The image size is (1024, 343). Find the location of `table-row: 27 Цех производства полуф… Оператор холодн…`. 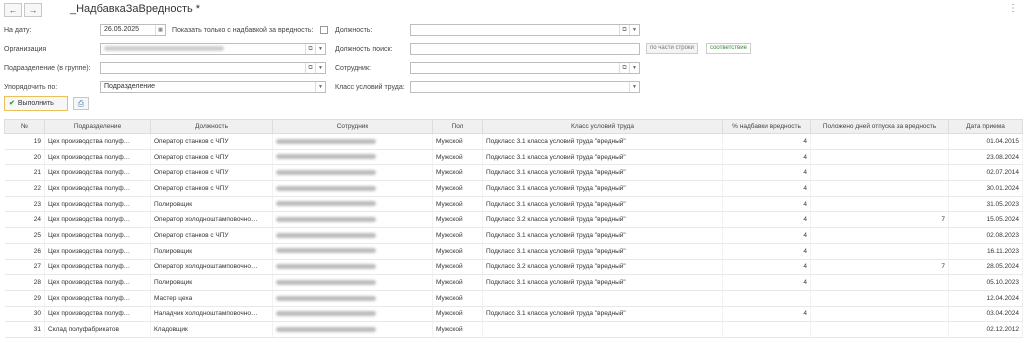

table-row: 27 Цех производства полуф… Оператор холодн… is located at coordinates (513, 267).